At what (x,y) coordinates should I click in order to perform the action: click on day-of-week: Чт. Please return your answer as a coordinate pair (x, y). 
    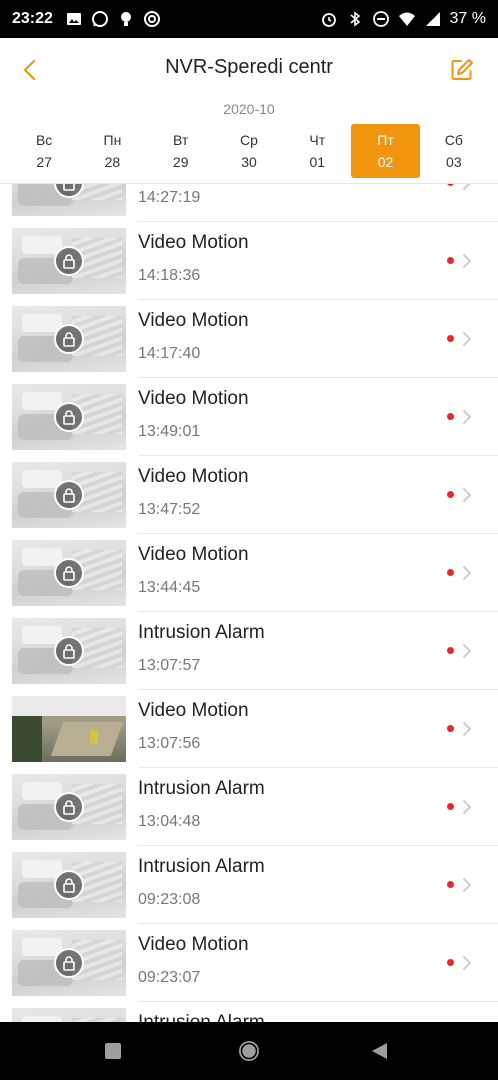
    Looking at the image, I should click on (317, 140).